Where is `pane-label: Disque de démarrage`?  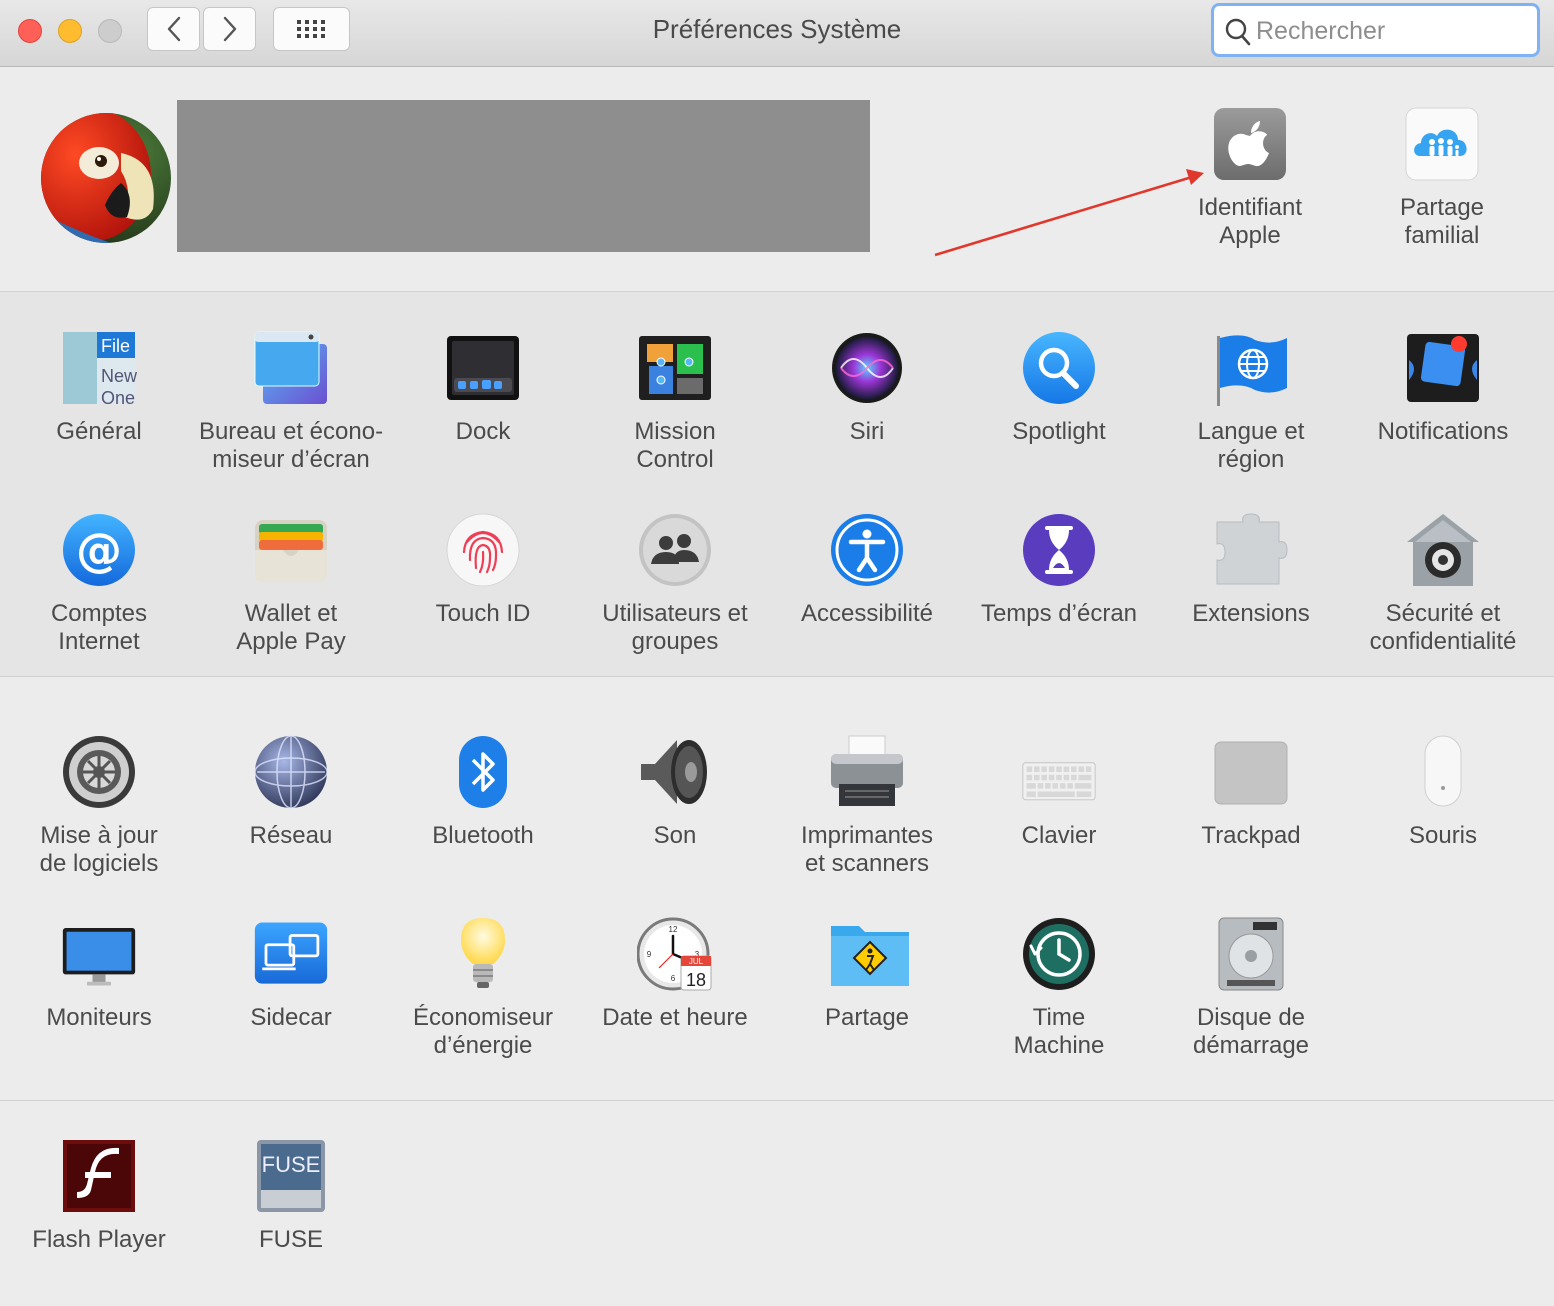
pane-label: Disque de démarrage is located at coordinates (1251, 1031).